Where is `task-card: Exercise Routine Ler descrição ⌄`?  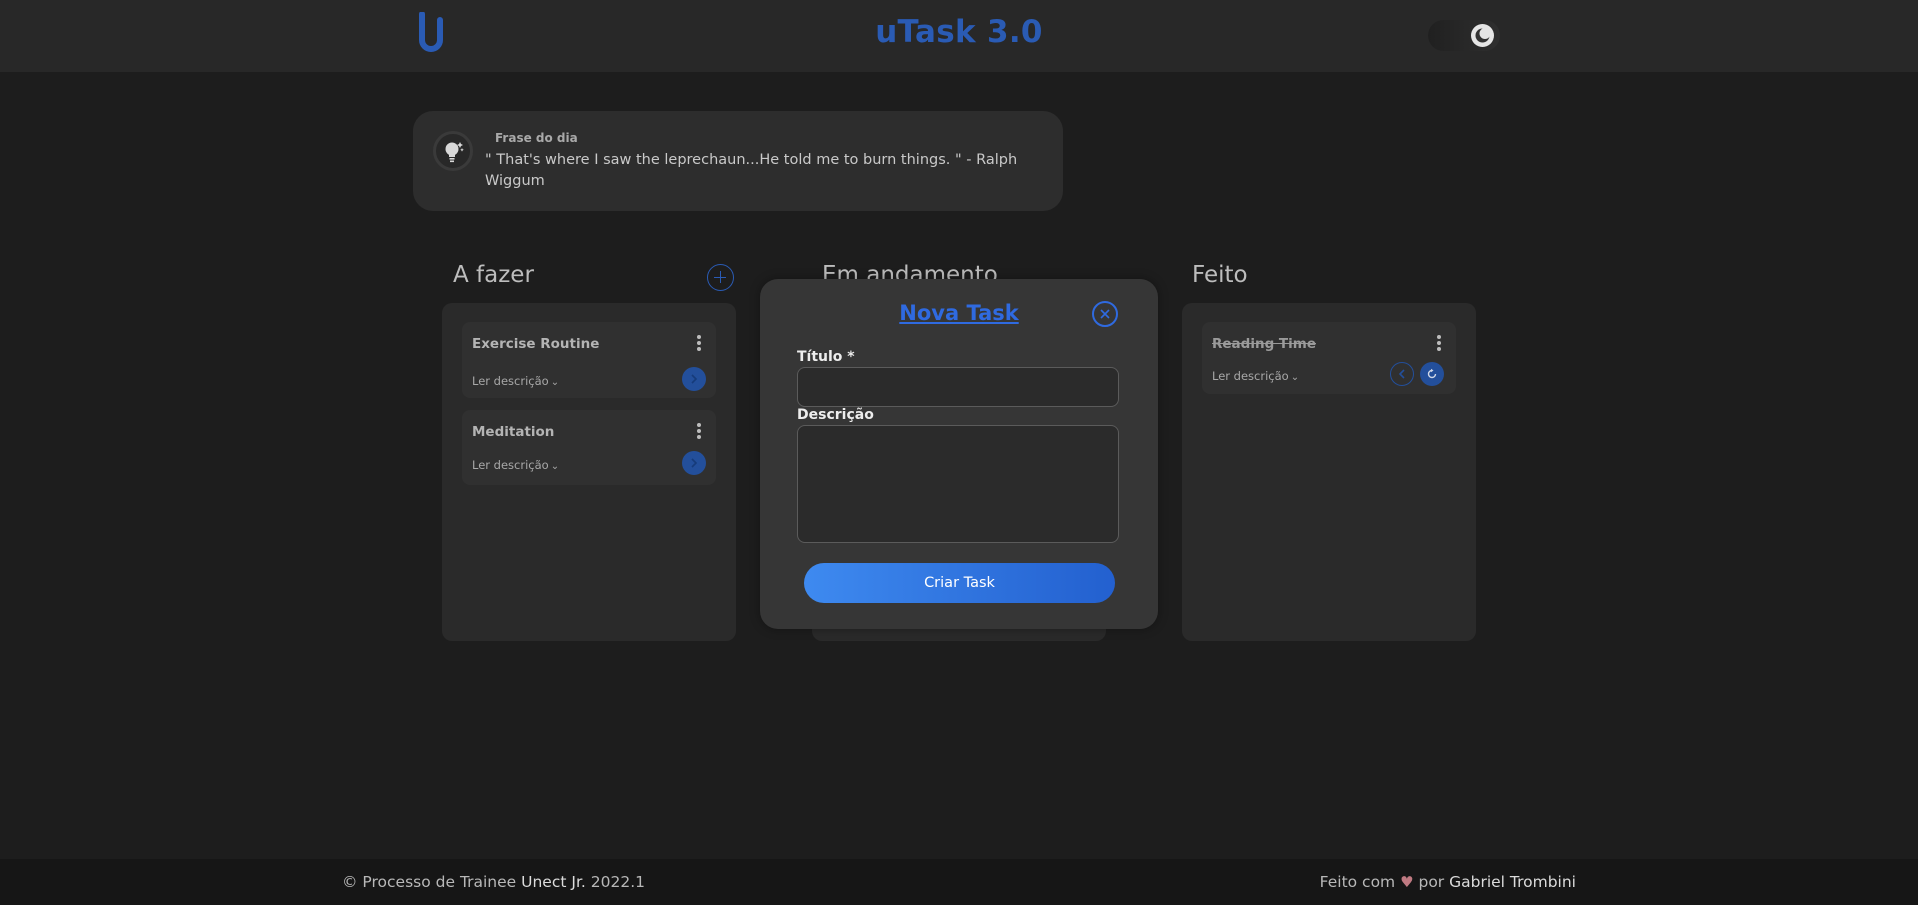
task-card: Exercise Routine Ler descrição ⌄ is located at coordinates (589, 360).